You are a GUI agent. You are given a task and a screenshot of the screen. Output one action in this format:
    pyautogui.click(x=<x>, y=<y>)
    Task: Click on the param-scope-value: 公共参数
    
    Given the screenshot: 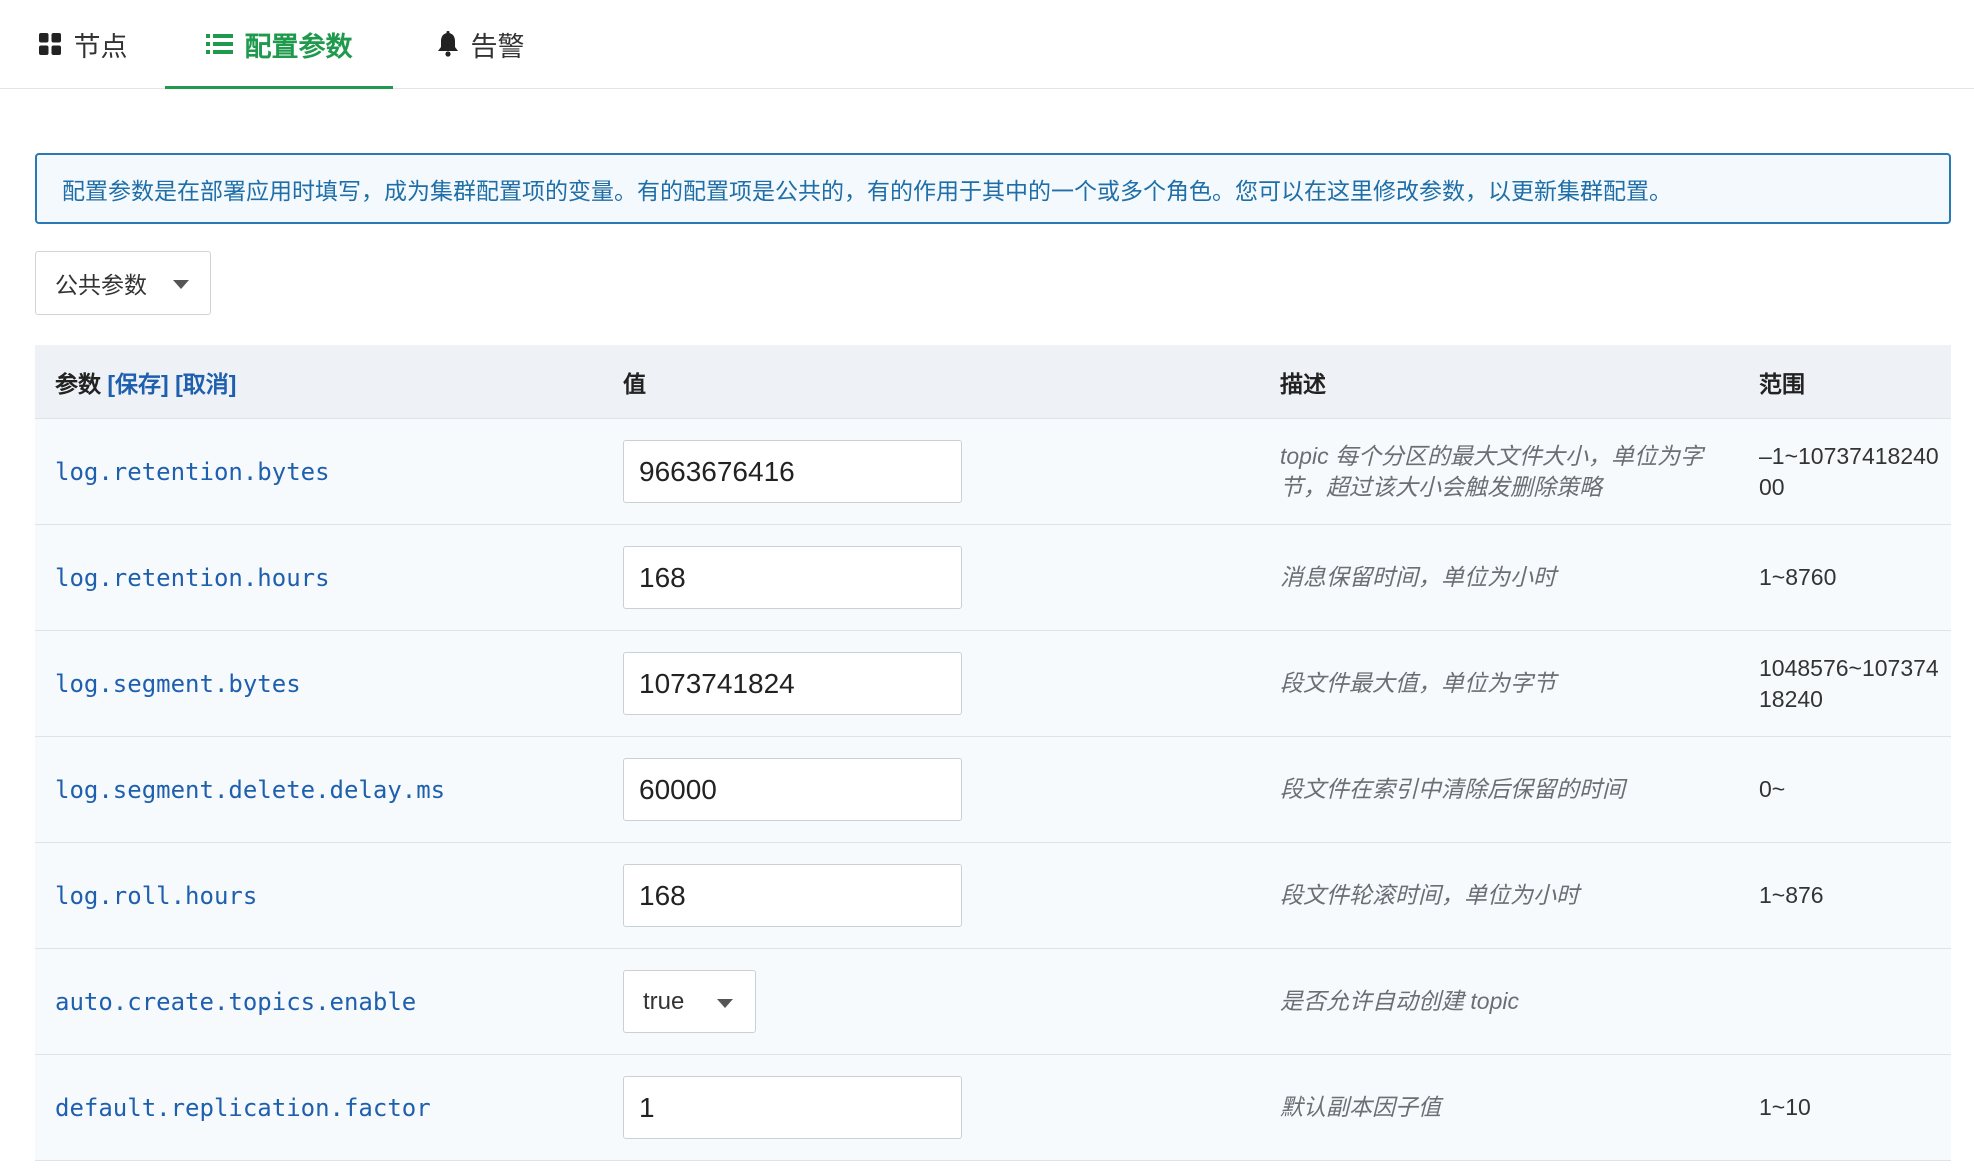 What is the action you would take?
    pyautogui.click(x=101, y=285)
    